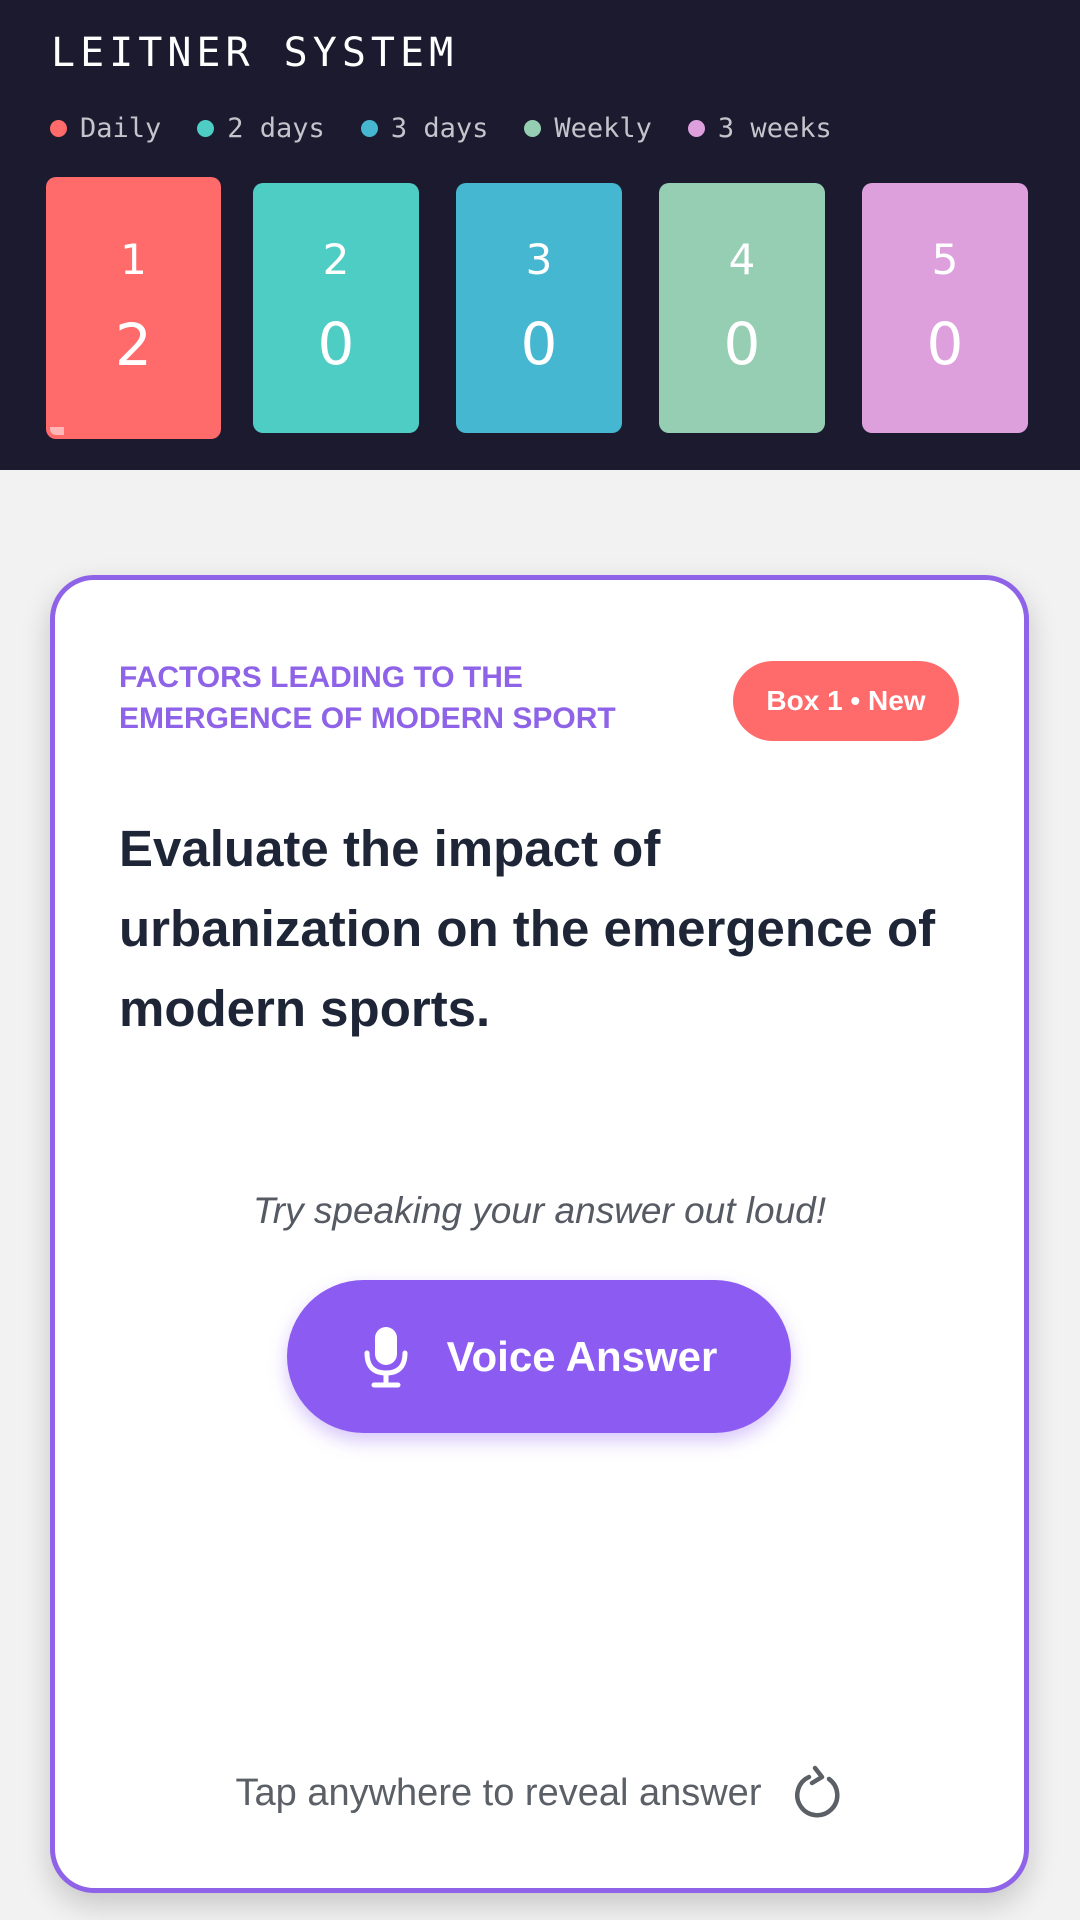 This screenshot has width=1080, height=1920. What do you see at coordinates (336, 259) in the screenshot?
I see `box-number: 2` at bounding box center [336, 259].